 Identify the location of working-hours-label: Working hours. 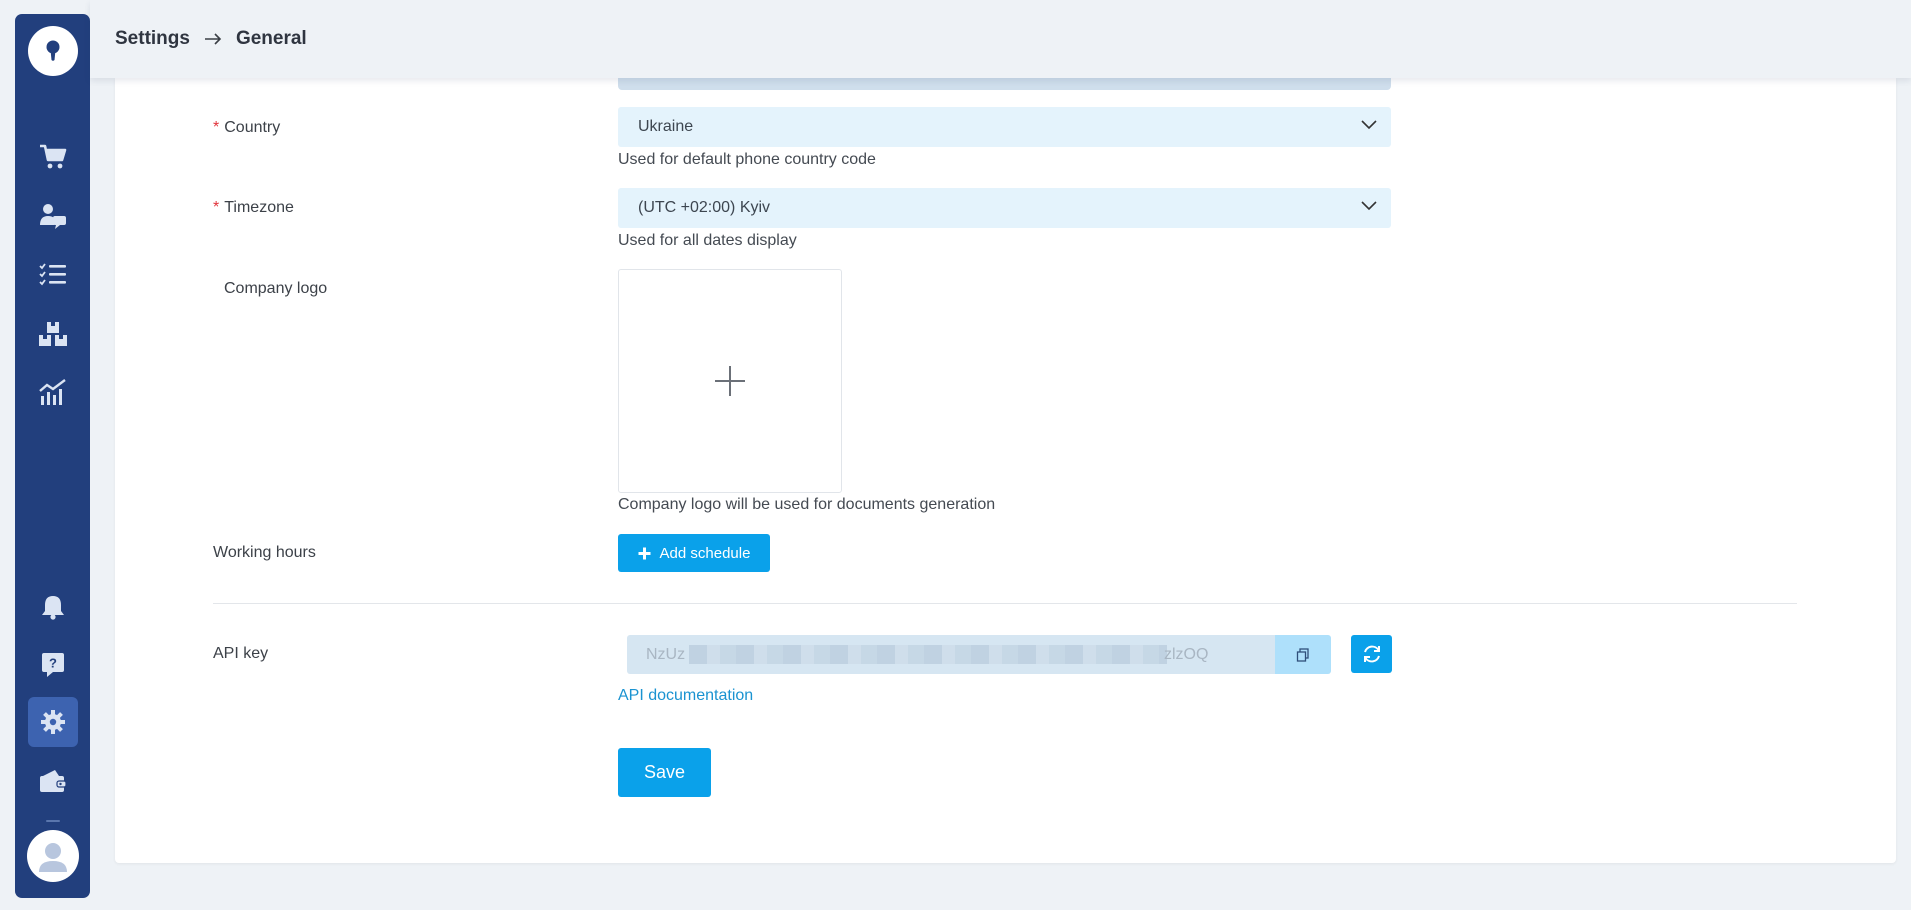
(264, 552).